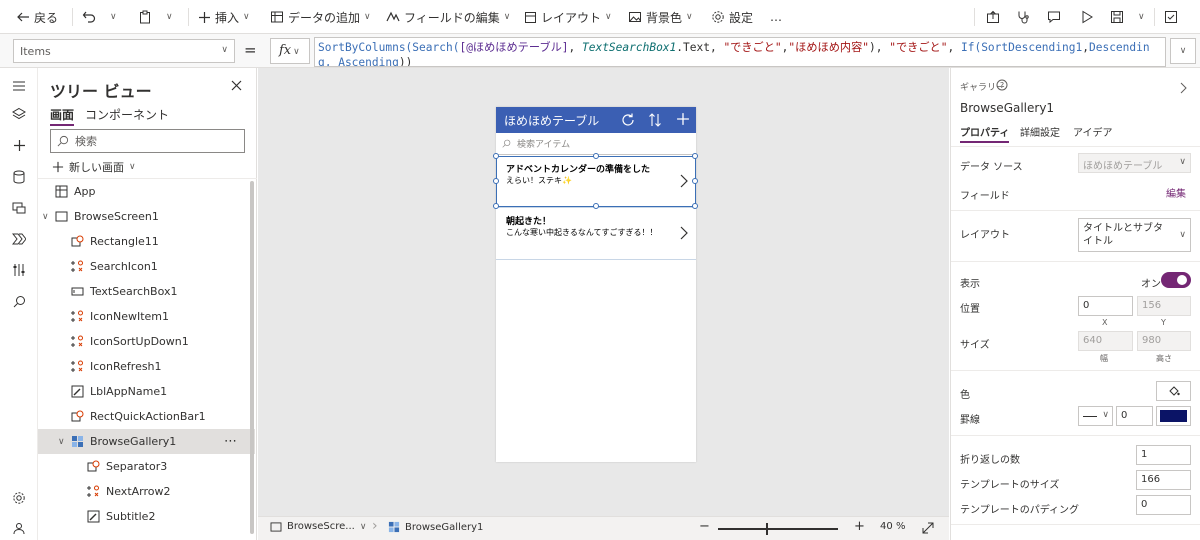  I want to click on property-dropdown: Items ∨, so click(124, 51).